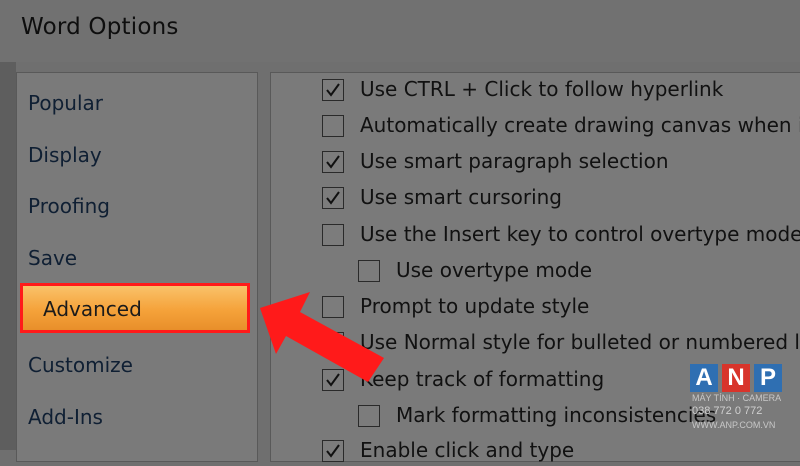 This screenshot has height=466, width=800. I want to click on option-label: Enable click and type, so click(467, 450).